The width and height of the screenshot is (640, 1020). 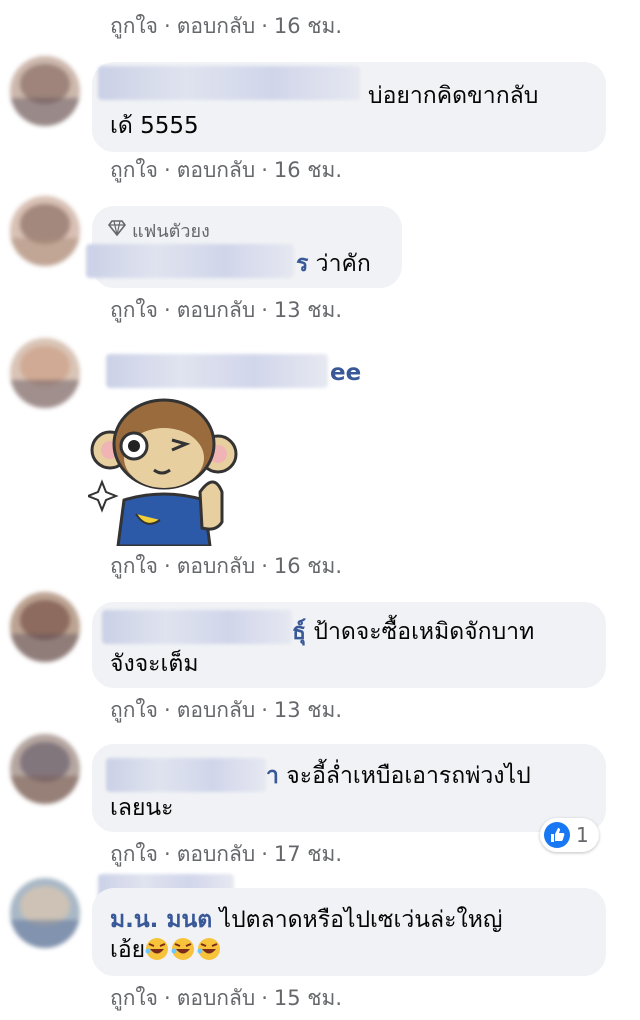 I want to click on comment-bubble: า จะอี้ล่ำเหบือเอารถพ่วงไป เลยนะ, so click(x=349, y=788).